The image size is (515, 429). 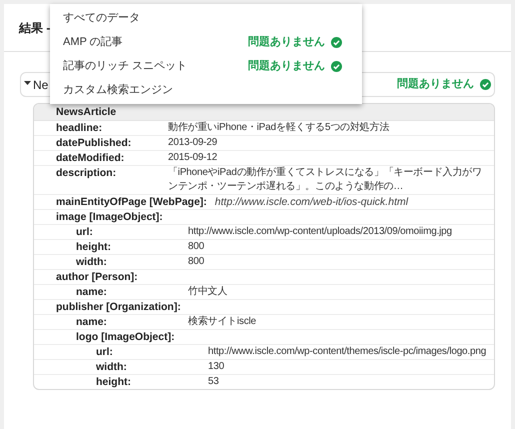 What do you see at coordinates (102, 18) in the screenshot?
I see `menu-item-label: すべてのデータ` at bounding box center [102, 18].